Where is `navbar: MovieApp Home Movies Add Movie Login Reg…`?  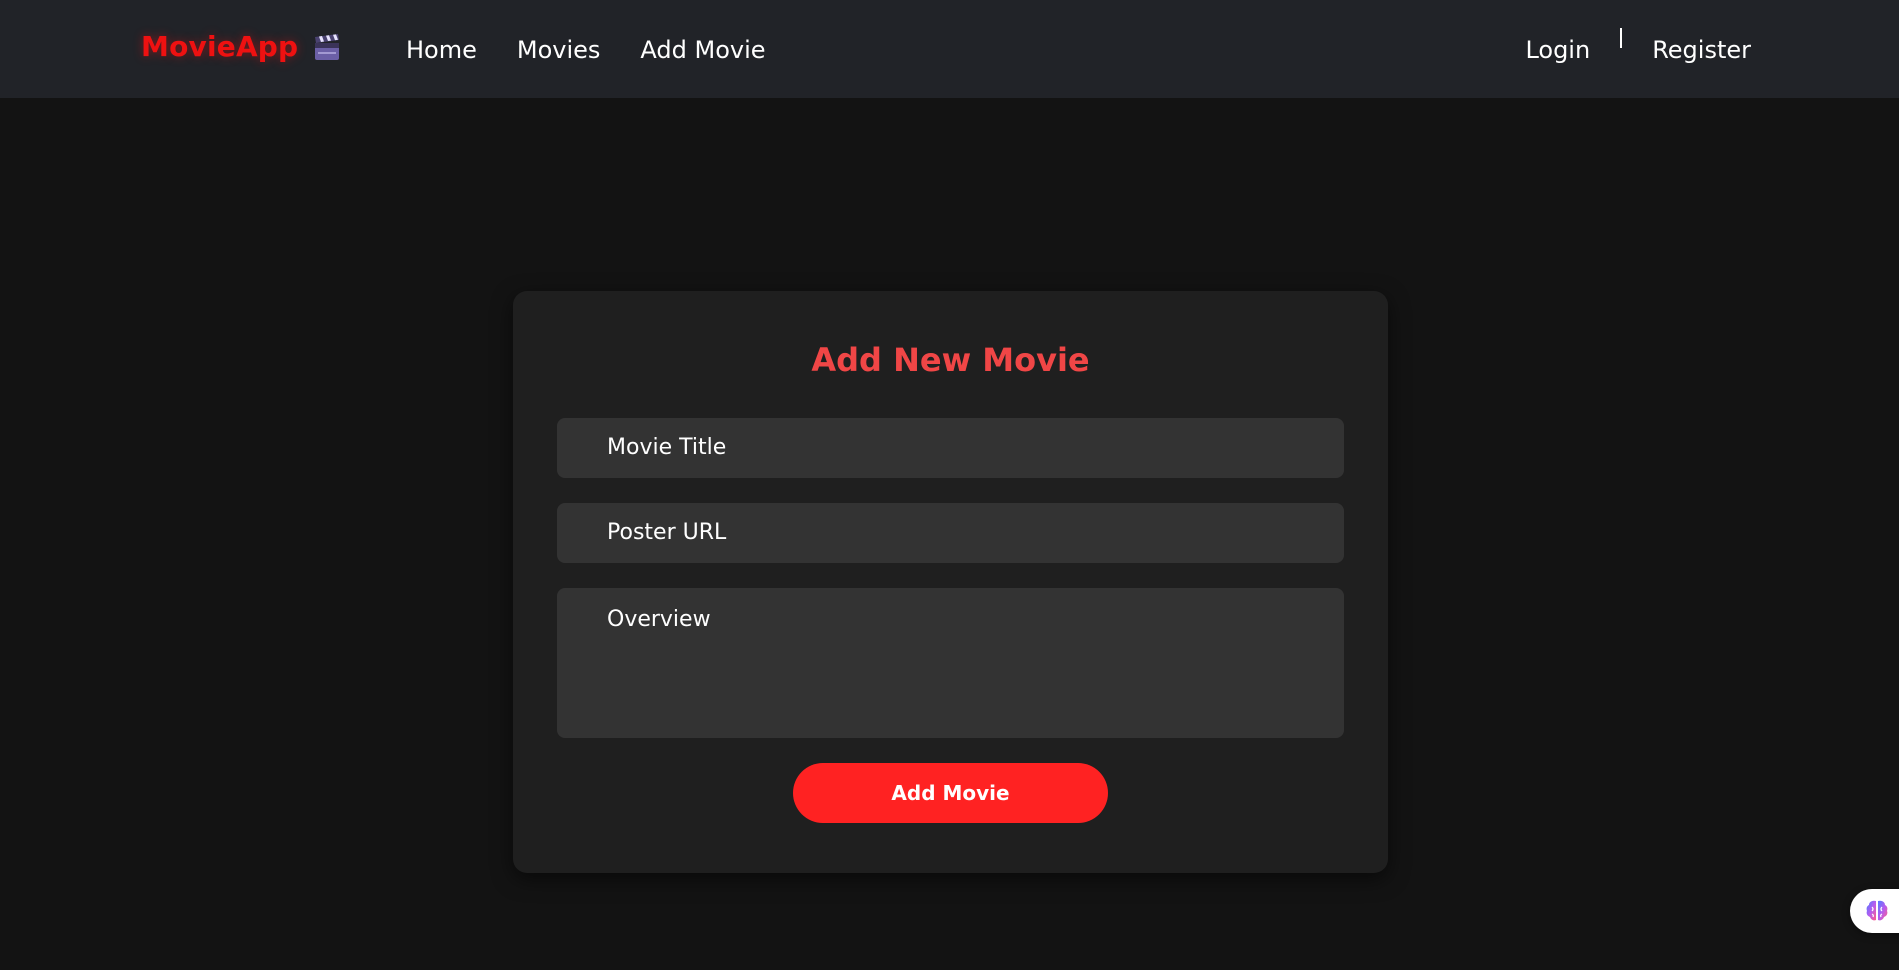 navbar: MovieApp Home Movies Add Movie Login Reg… is located at coordinates (949, 49).